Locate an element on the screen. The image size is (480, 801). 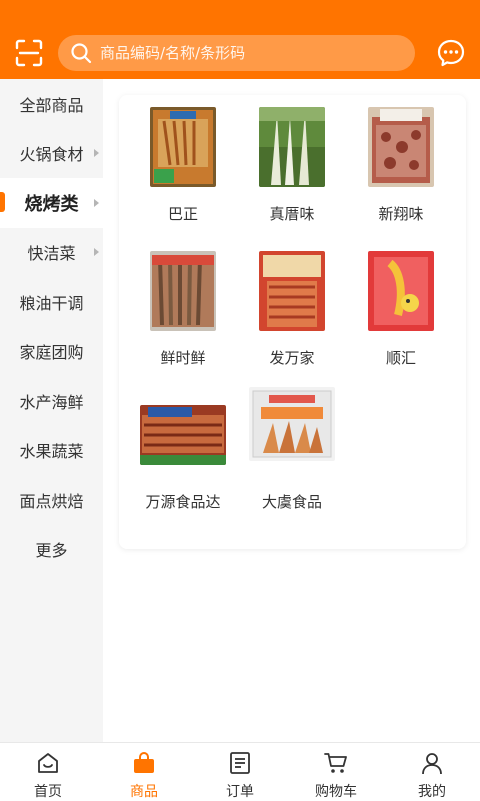
chat-bubble-icon is located at coordinates (451, 53).